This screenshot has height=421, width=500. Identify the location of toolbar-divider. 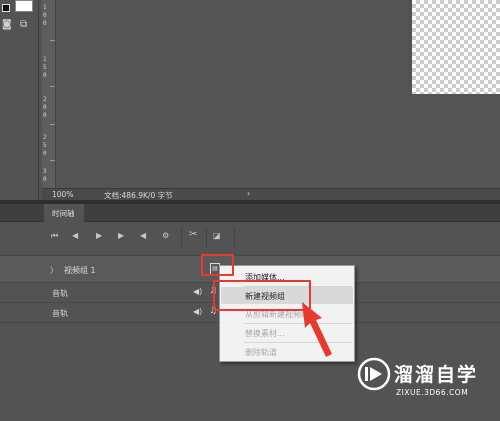
(38, 100).